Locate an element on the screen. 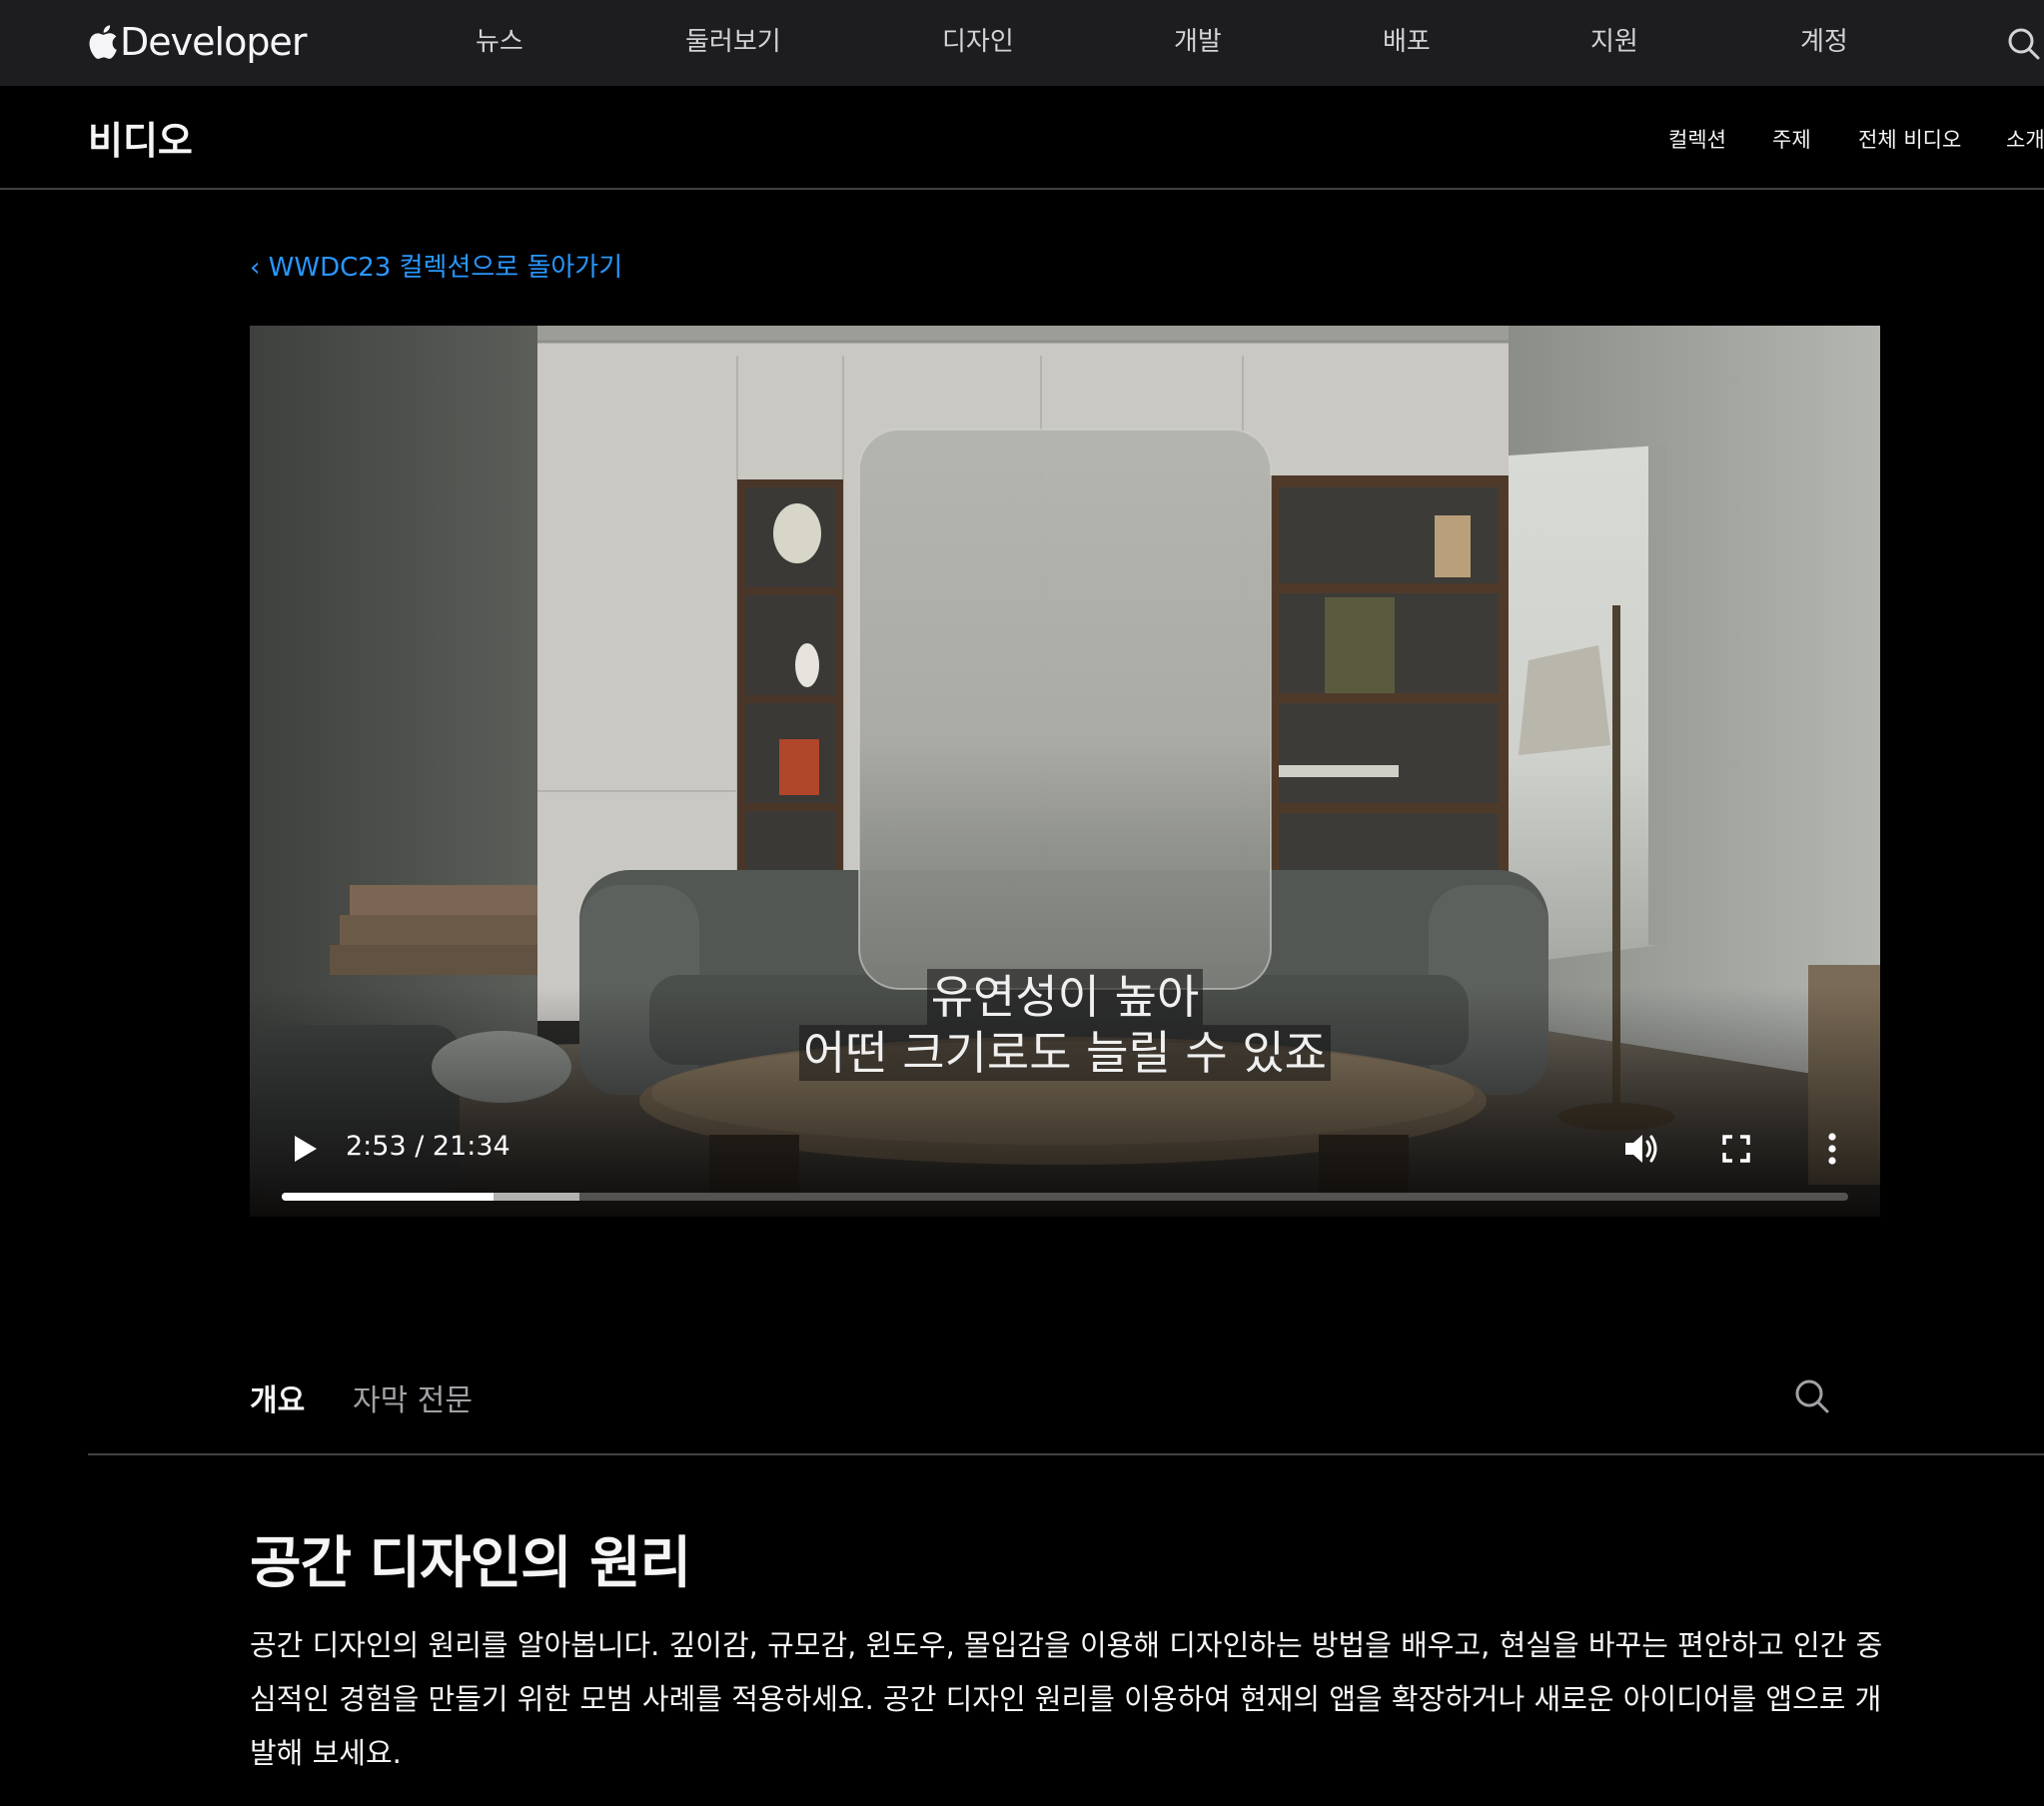 The width and height of the screenshot is (2044, 1806). nav-item-news: 뉴스 is located at coordinates (499, 43).